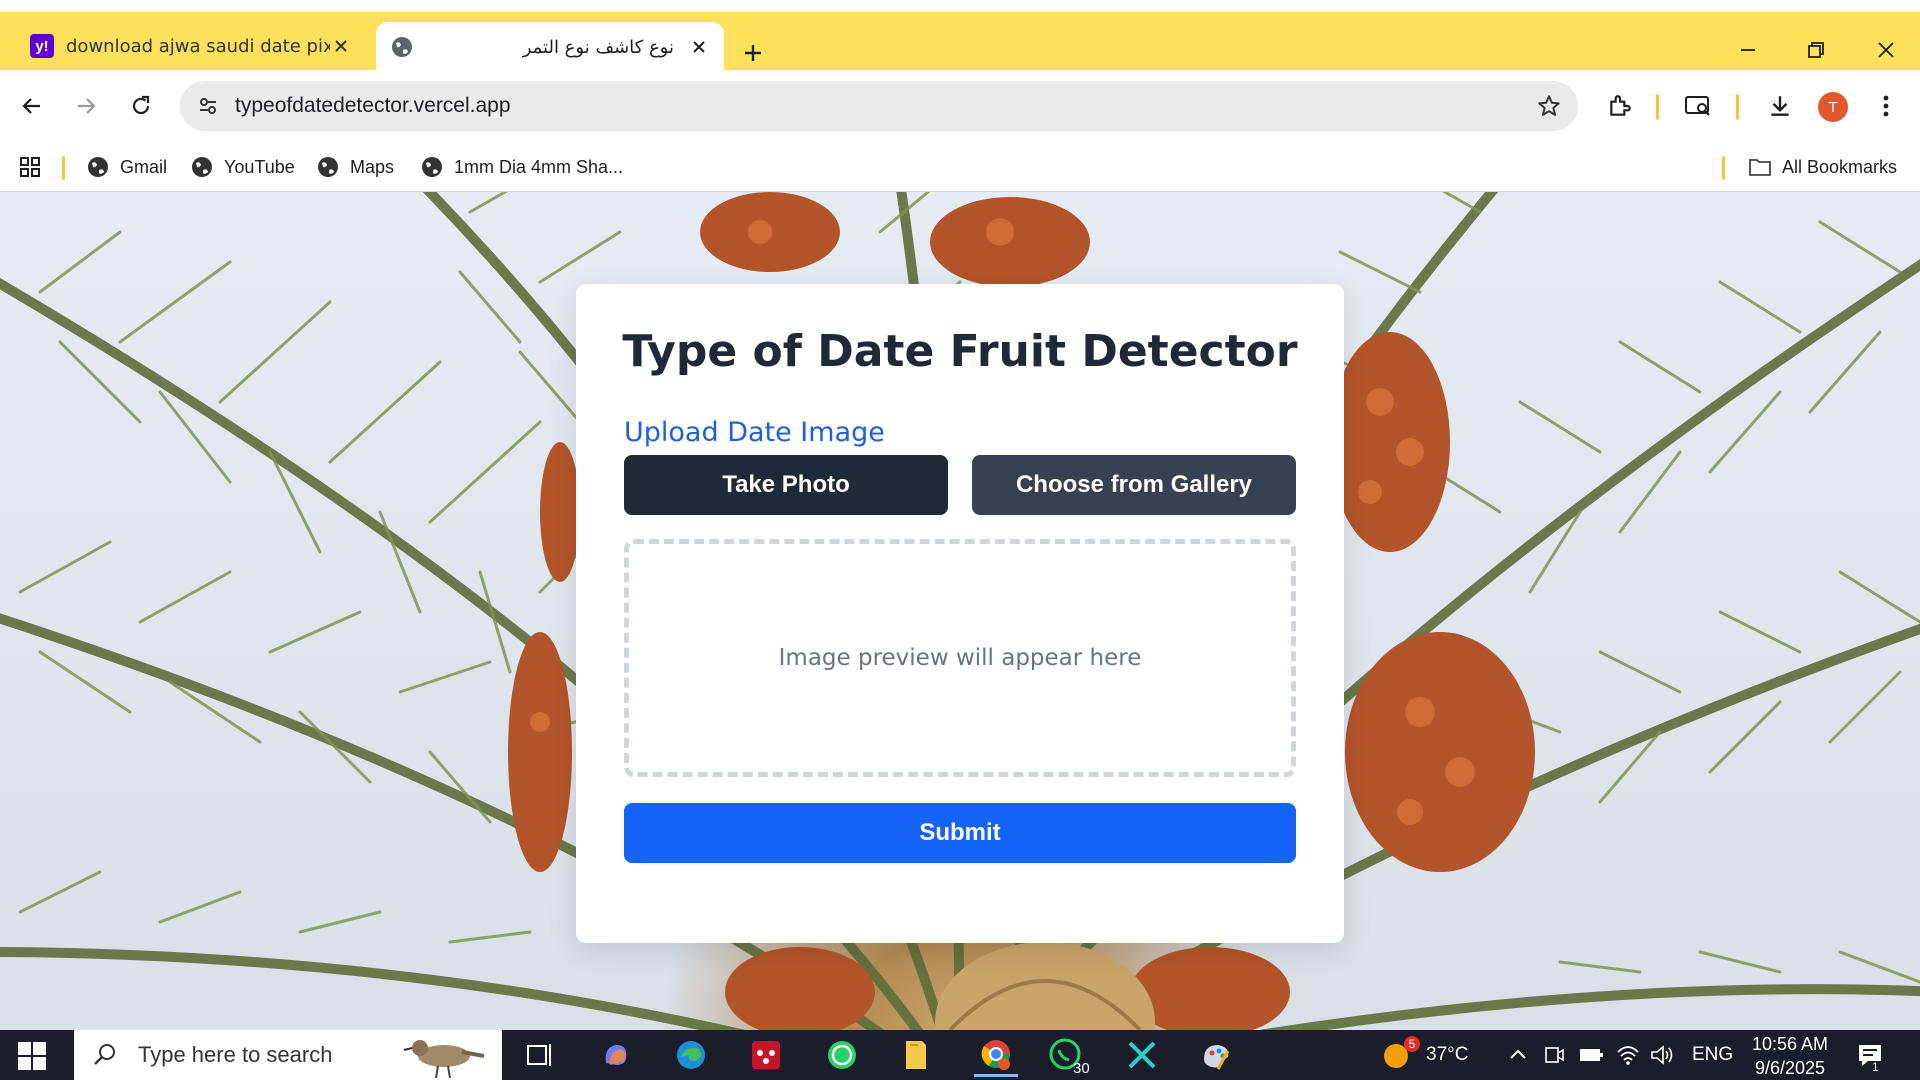  I want to click on file-explorer-icon, so click(916, 1055).